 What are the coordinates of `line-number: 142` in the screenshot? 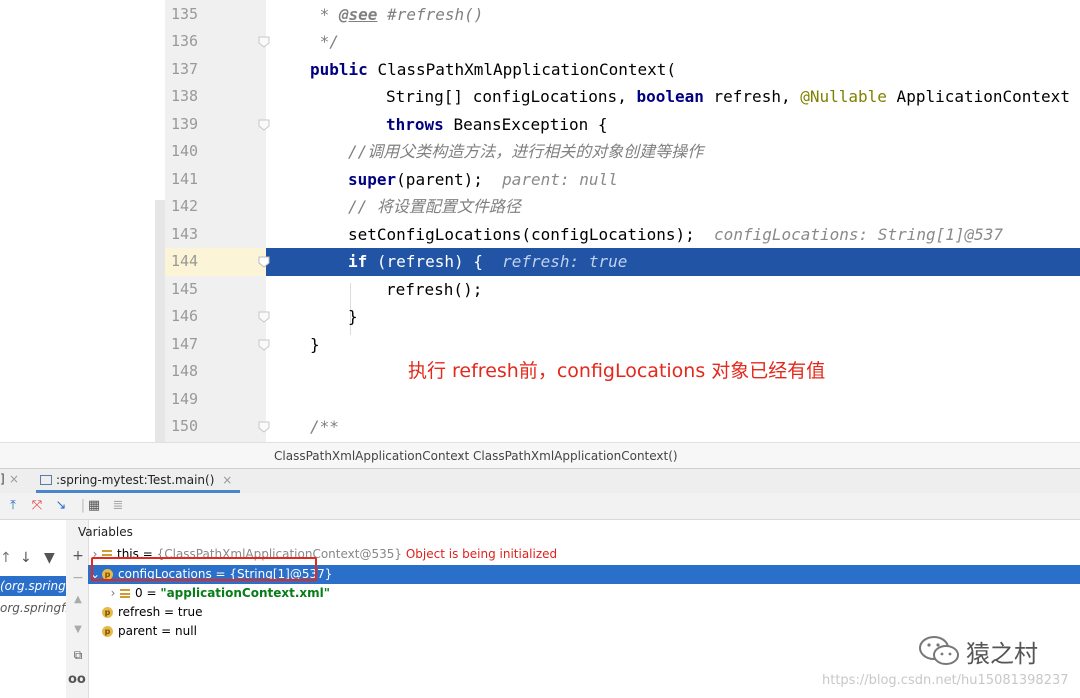 It's located at (194, 207).